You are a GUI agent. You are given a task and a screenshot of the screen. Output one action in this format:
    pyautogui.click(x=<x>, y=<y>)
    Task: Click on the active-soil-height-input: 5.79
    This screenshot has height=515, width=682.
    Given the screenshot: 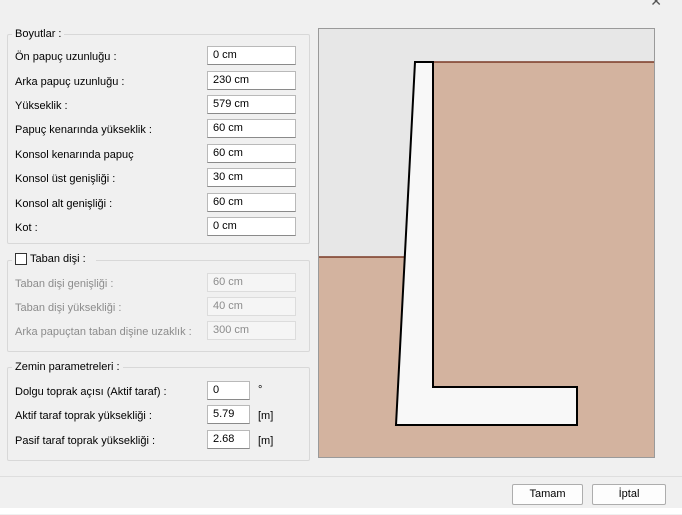 What is the action you would take?
    pyautogui.click(x=228, y=414)
    